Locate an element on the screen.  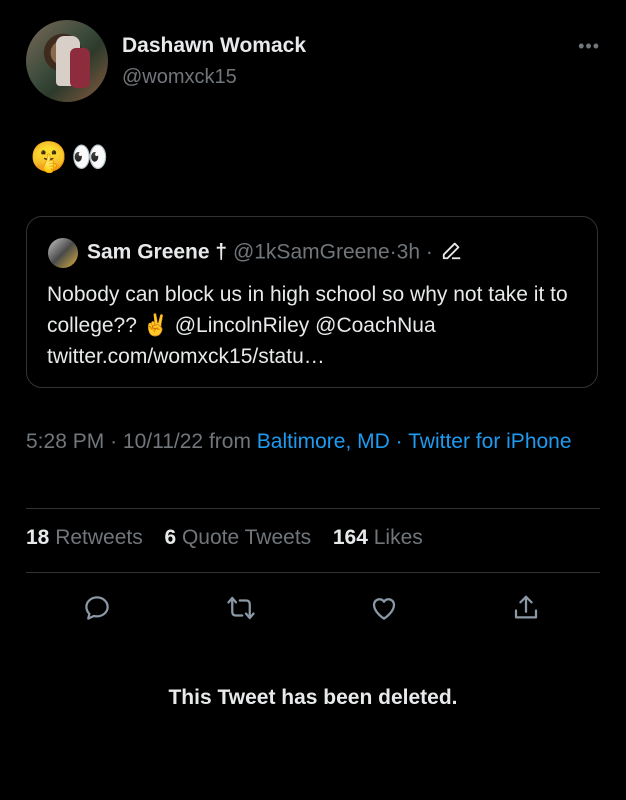
quoted-tweet-header: Sam Greene † @1kSamGreene·3h · is located at coordinates (275, 253).